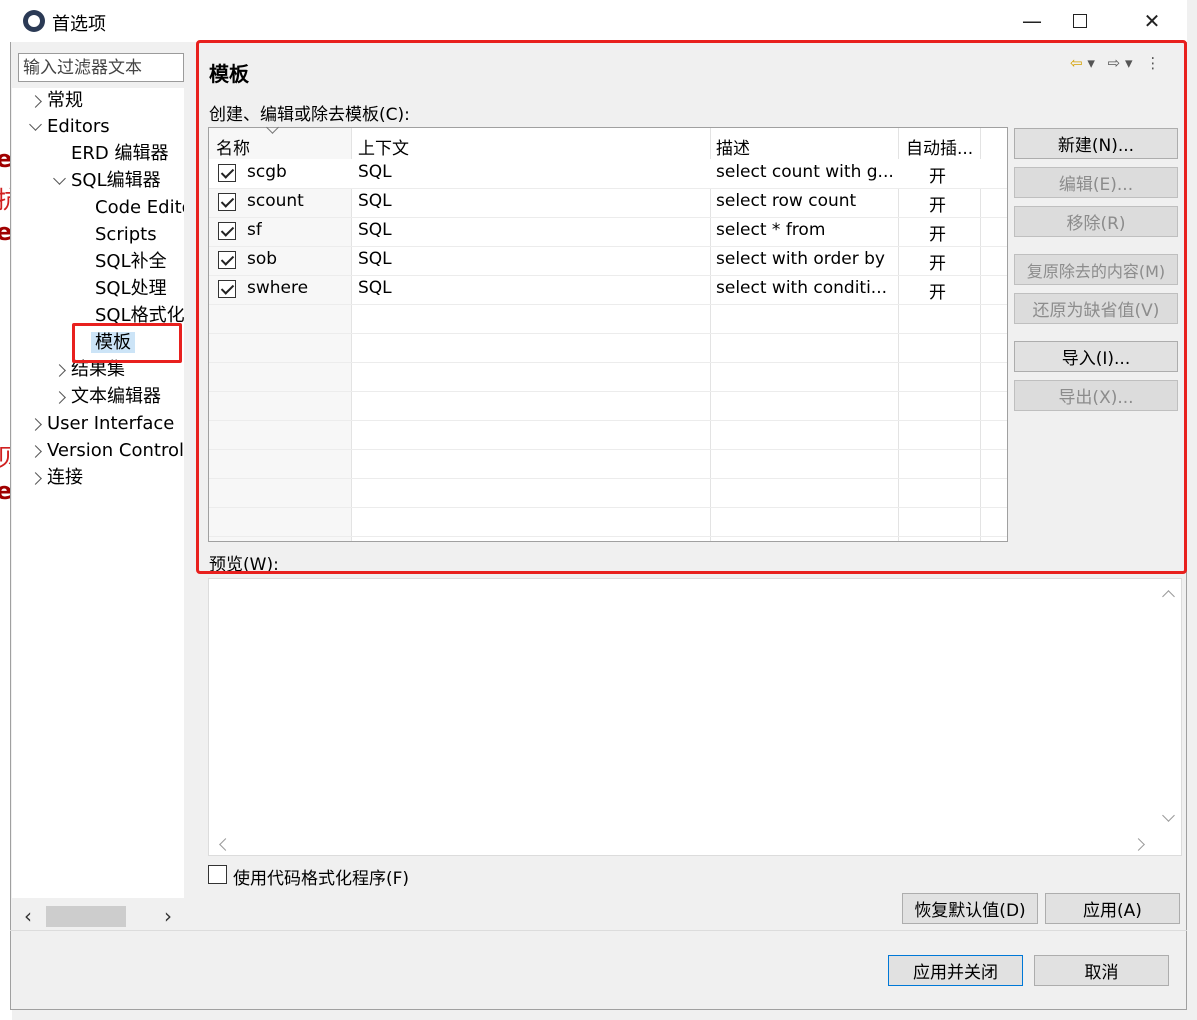  I want to click on tree-item-label: Version Control, so click(115, 450).